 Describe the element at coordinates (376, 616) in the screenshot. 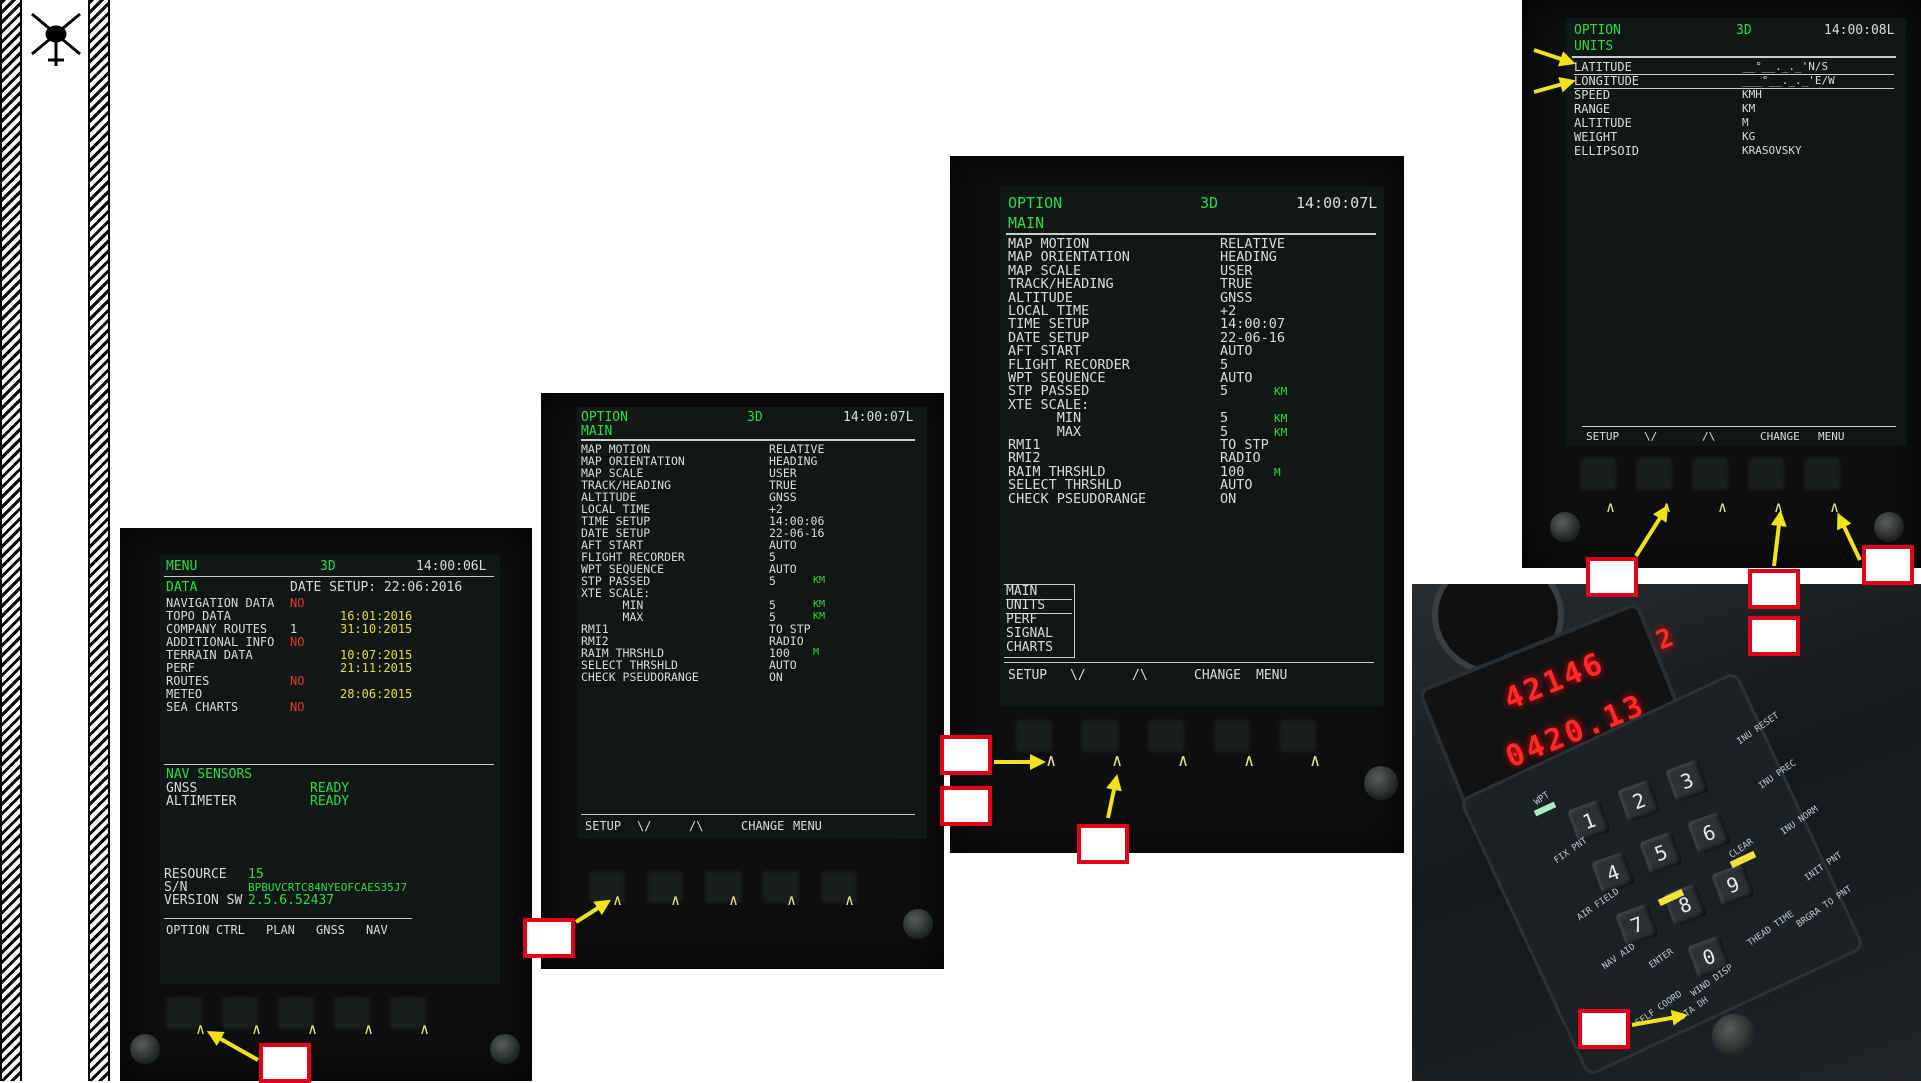

I see `list-item-date: 16:01:2016` at that location.